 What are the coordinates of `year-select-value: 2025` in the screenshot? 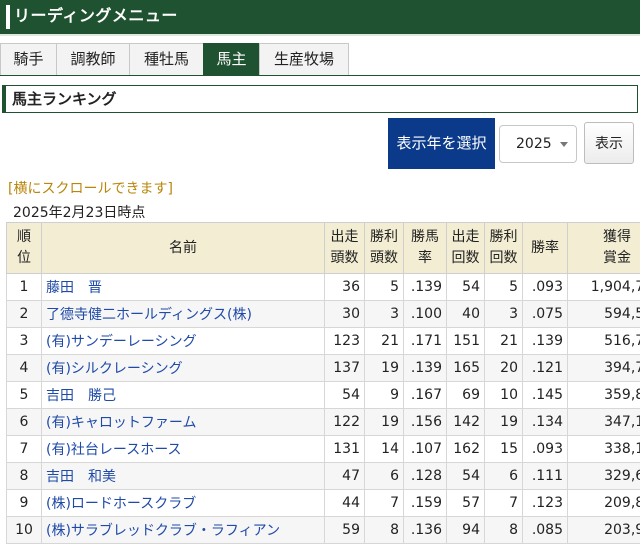 It's located at (534, 144).